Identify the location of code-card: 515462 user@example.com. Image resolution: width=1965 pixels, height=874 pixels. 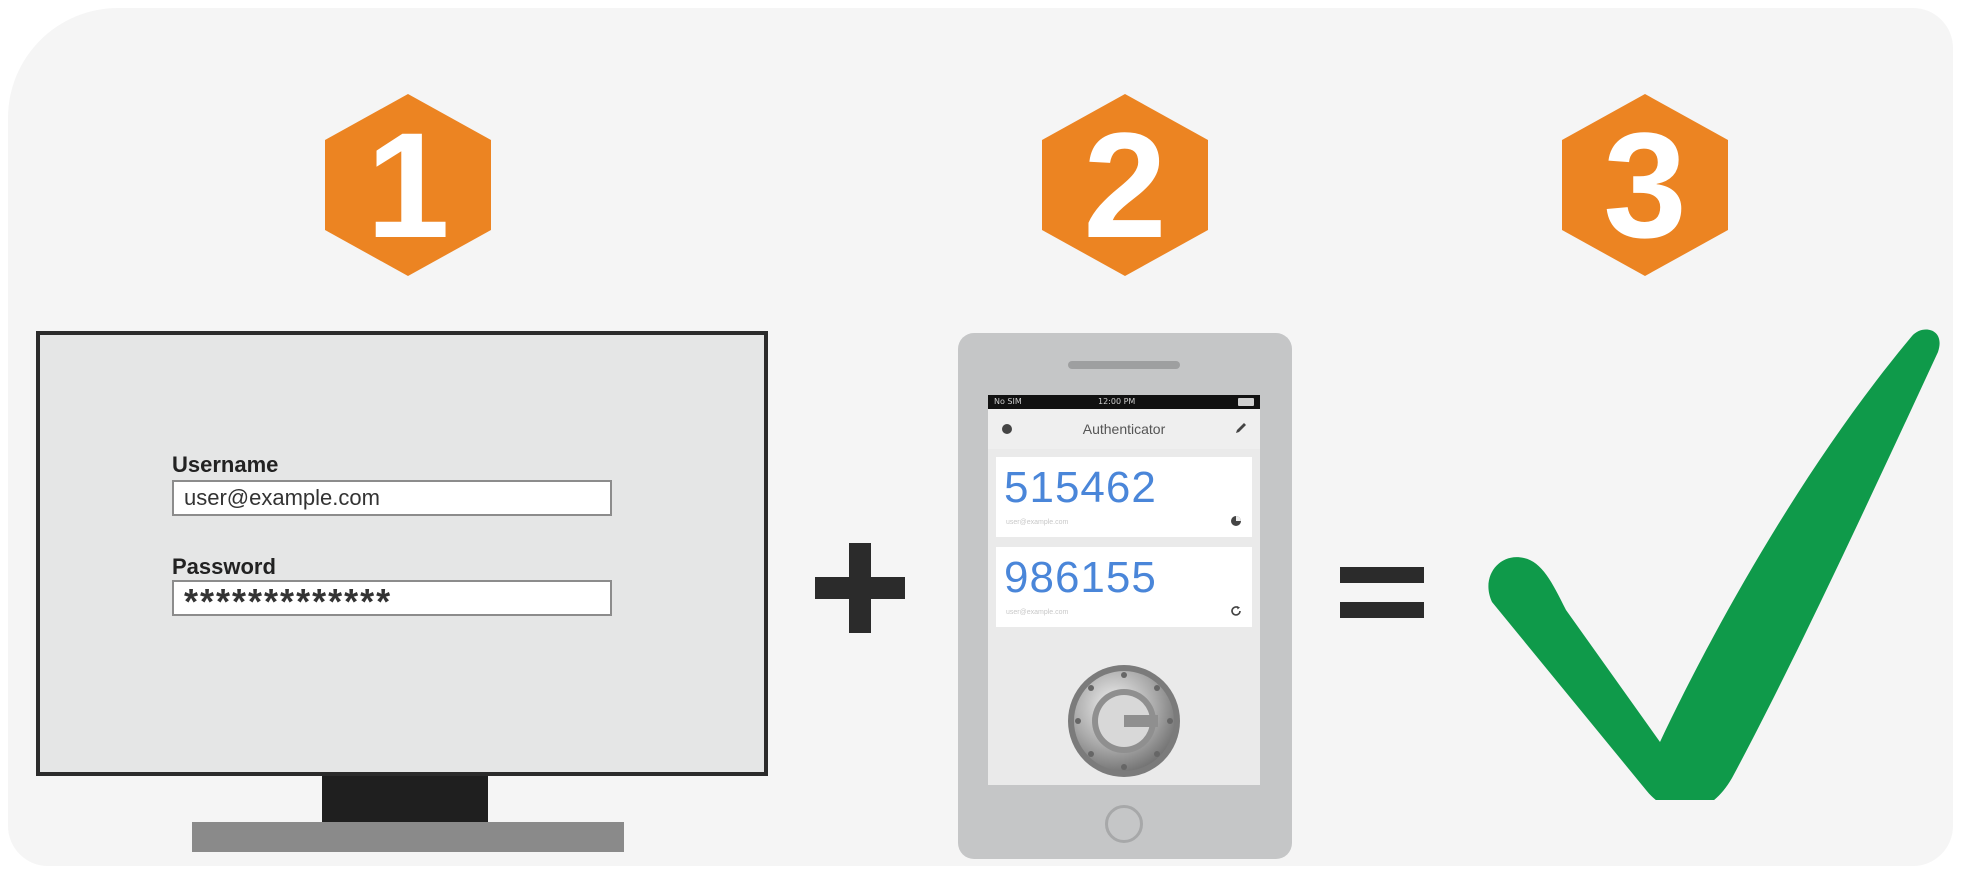
(1124, 497).